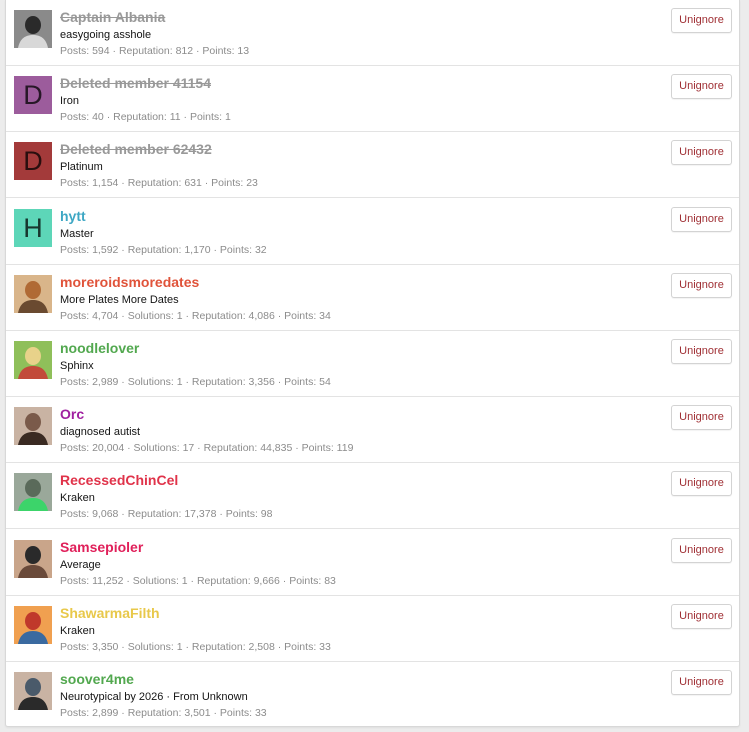 This screenshot has height=732, width=749. What do you see at coordinates (145, 83) in the screenshot?
I see `member-username: Deleted member 41154` at bounding box center [145, 83].